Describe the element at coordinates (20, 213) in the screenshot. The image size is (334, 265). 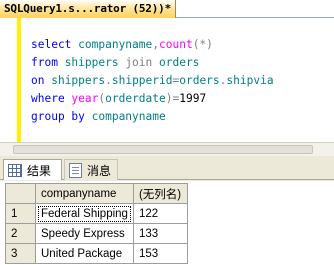
I see `row-number: 1` at that location.